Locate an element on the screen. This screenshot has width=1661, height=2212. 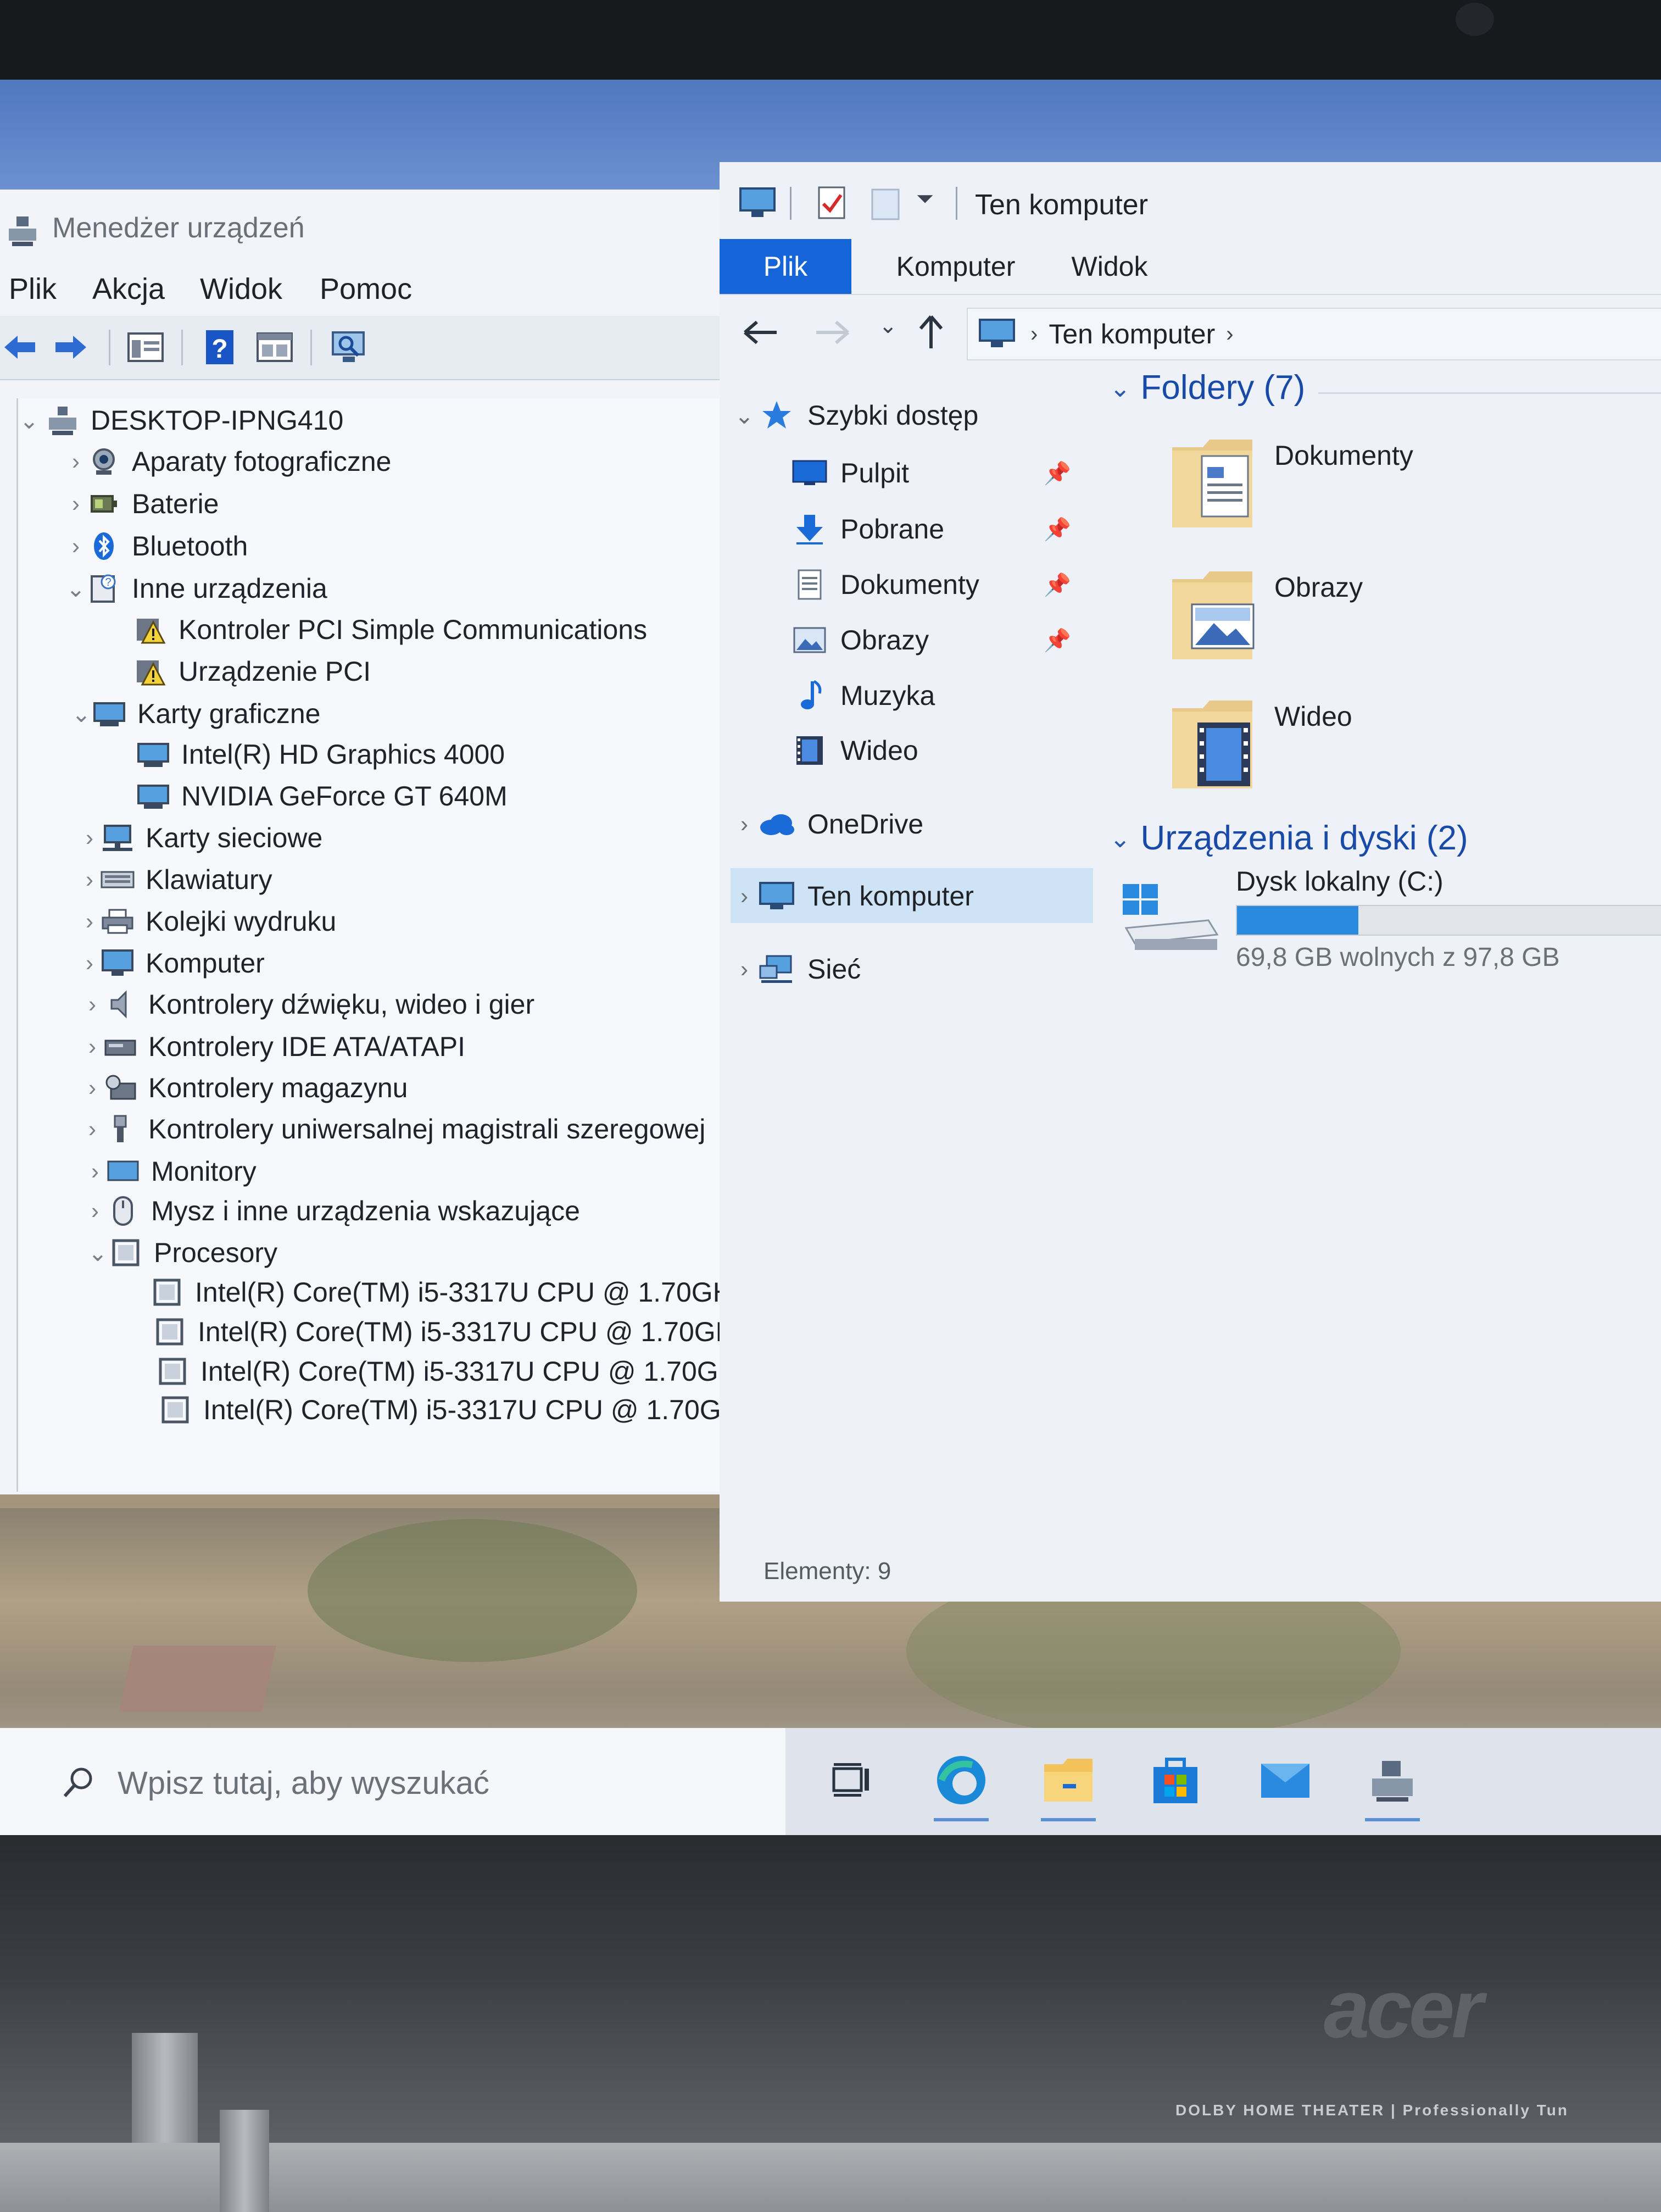
tree-item-urzadzenie-pci: Urządzenie PCI is located at coordinates (252, 671).